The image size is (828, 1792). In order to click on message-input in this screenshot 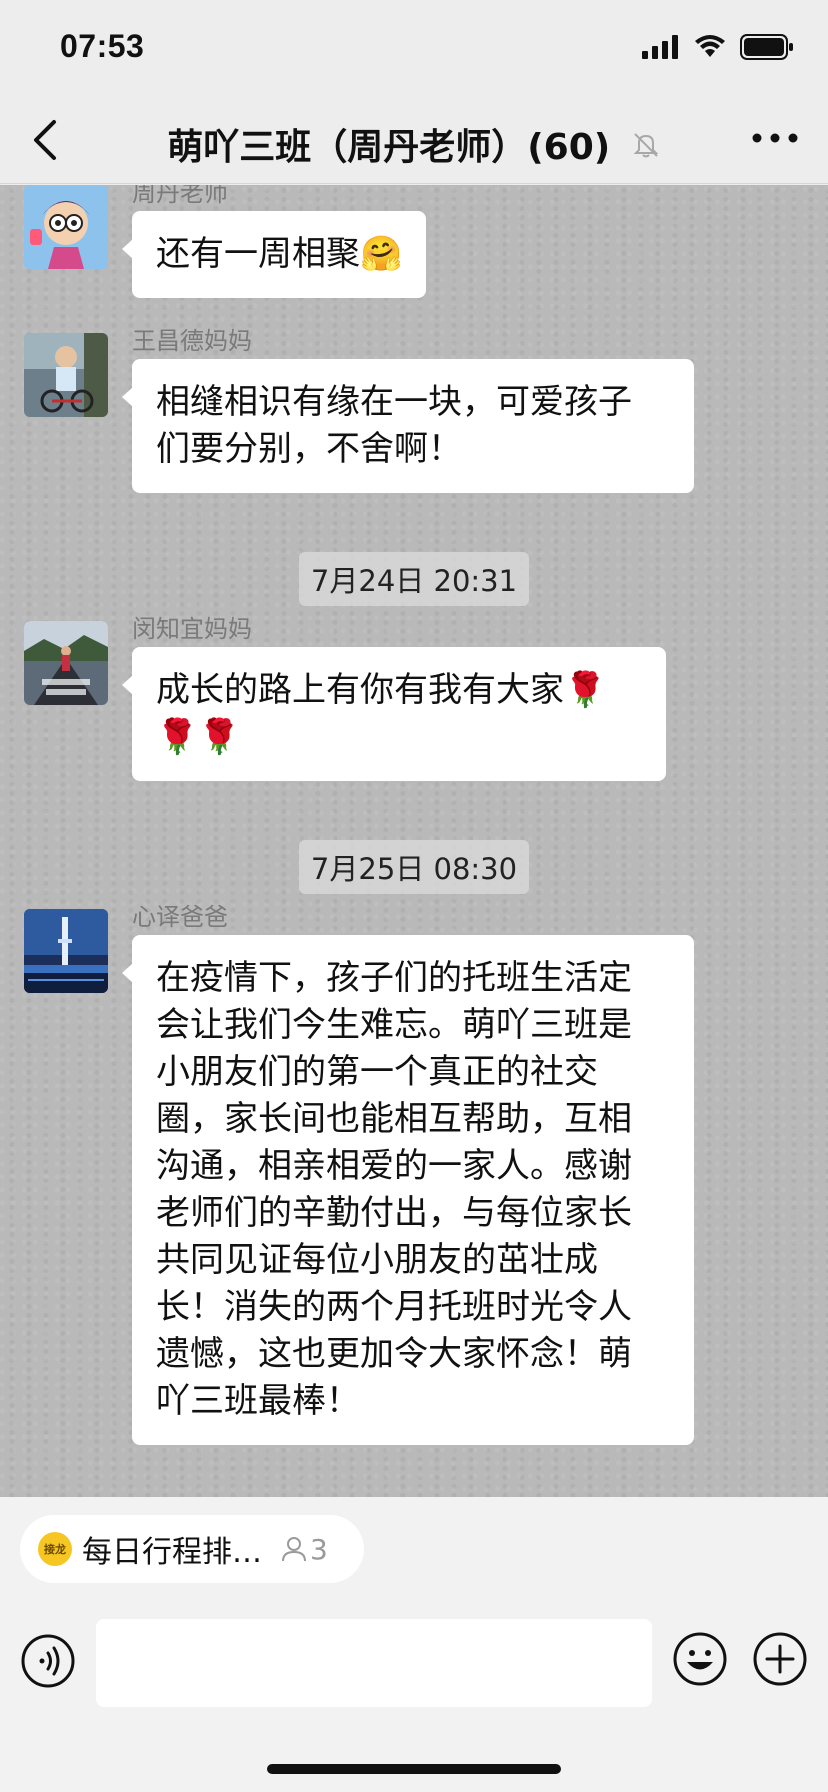, I will do `click(374, 1663)`.